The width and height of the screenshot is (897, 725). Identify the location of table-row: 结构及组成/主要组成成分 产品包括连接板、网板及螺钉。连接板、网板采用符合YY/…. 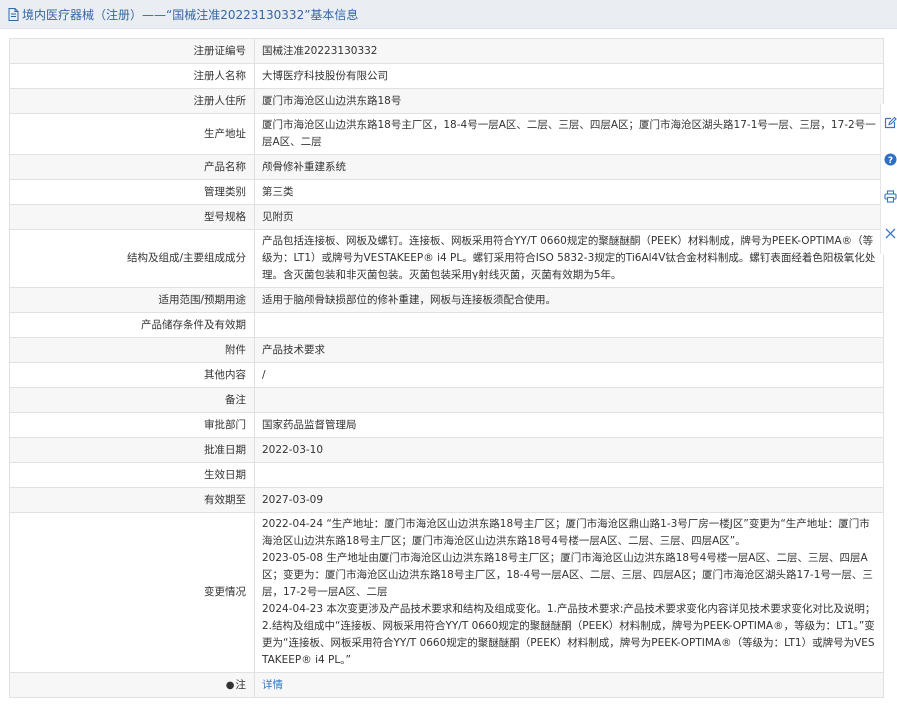
(446, 258).